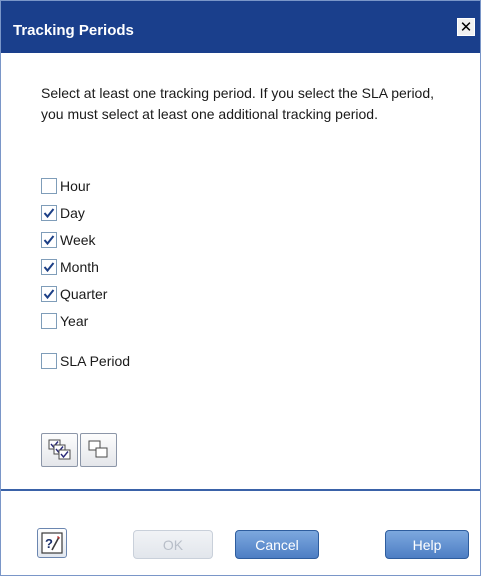 This screenshot has width=481, height=576. Describe the element at coordinates (173, 544) in the screenshot. I see `ok-button: OK` at that location.